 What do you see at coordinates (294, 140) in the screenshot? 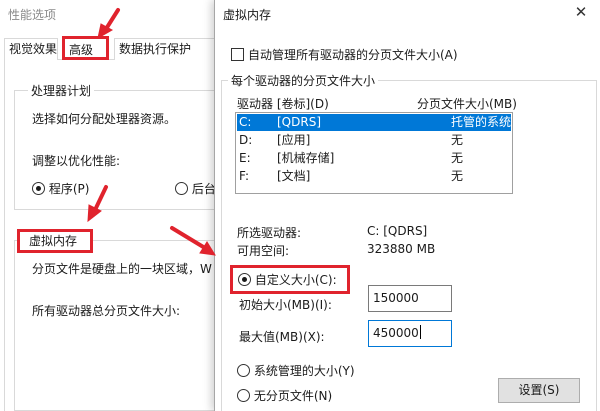
I see `drive-volume-label: [应用]` at bounding box center [294, 140].